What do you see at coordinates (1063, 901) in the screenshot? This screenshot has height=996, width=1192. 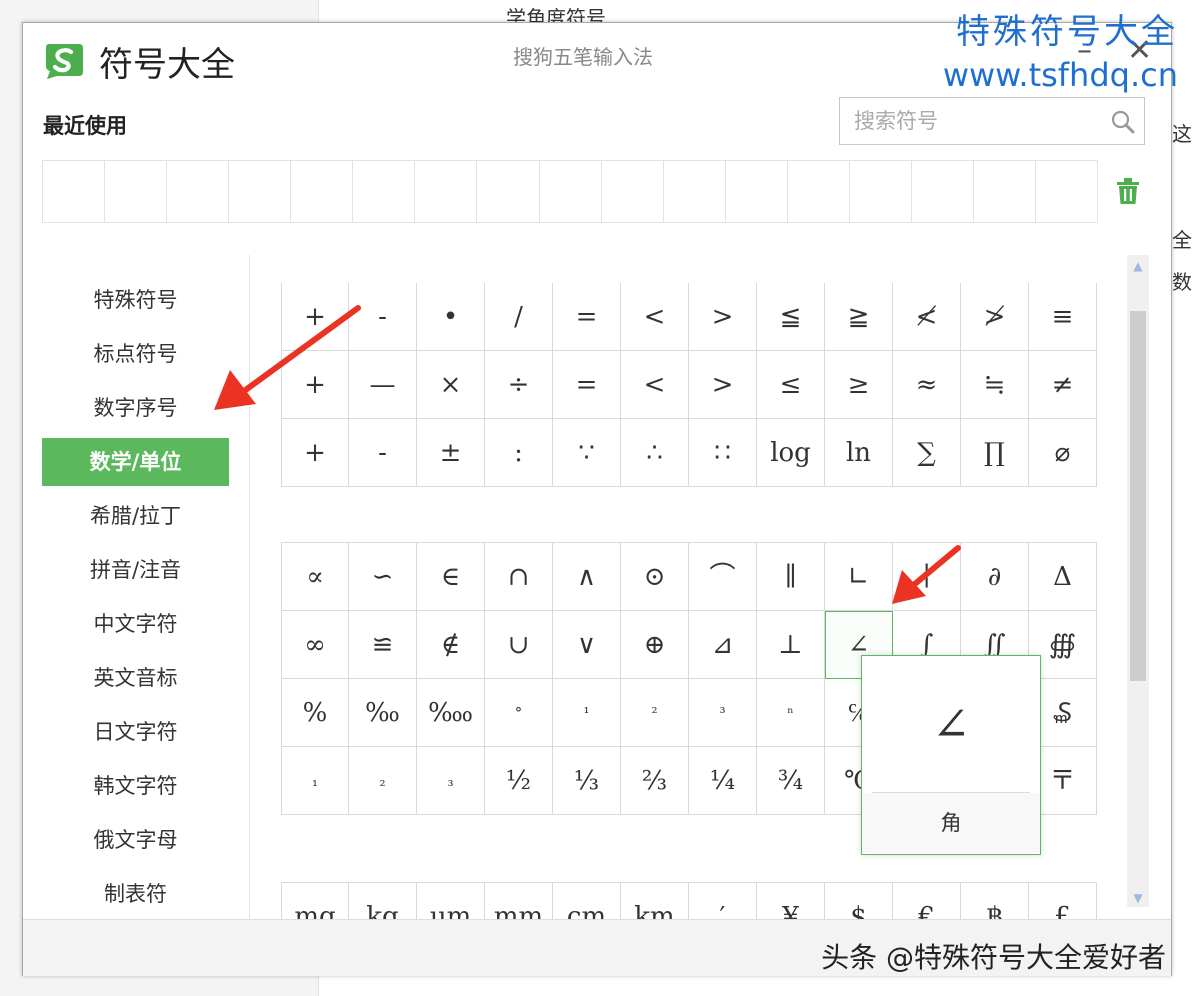 I see `symbol-cell: £` at bounding box center [1063, 901].